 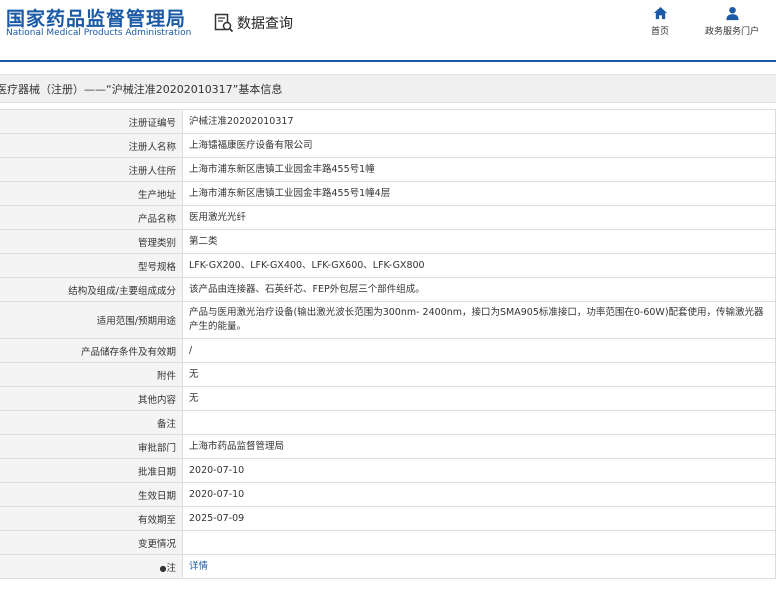 What do you see at coordinates (96, 17) in the screenshot?
I see `site-logo-title: 国家药品监督管理局` at bounding box center [96, 17].